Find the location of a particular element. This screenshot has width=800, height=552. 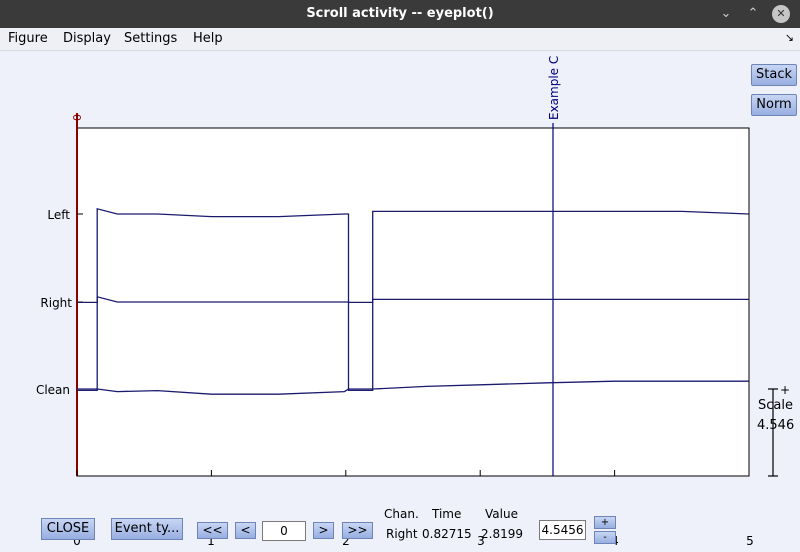

event-label-example: Example C is located at coordinates (554, 88).